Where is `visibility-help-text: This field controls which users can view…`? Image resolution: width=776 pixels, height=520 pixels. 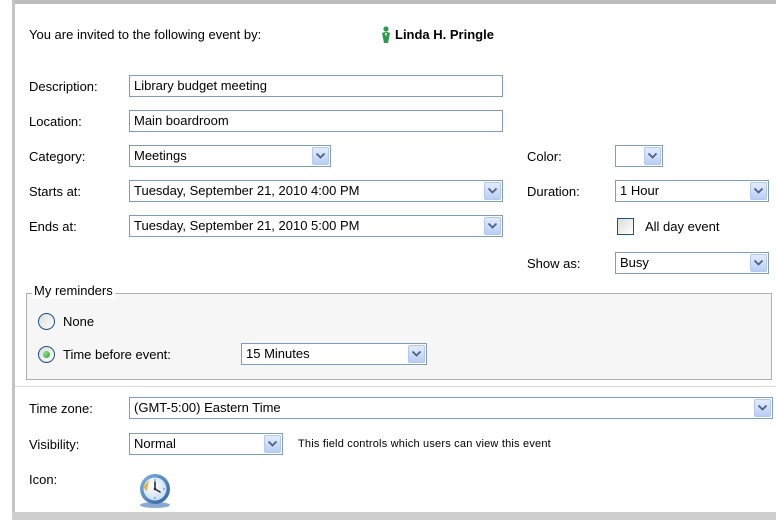 visibility-help-text: This field controls which users can view… is located at coordinates (424, 444).